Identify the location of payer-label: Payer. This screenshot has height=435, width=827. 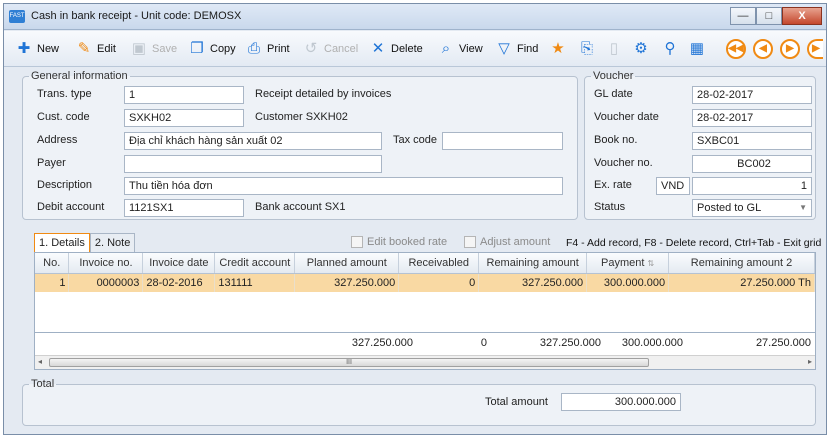
(51, 163).